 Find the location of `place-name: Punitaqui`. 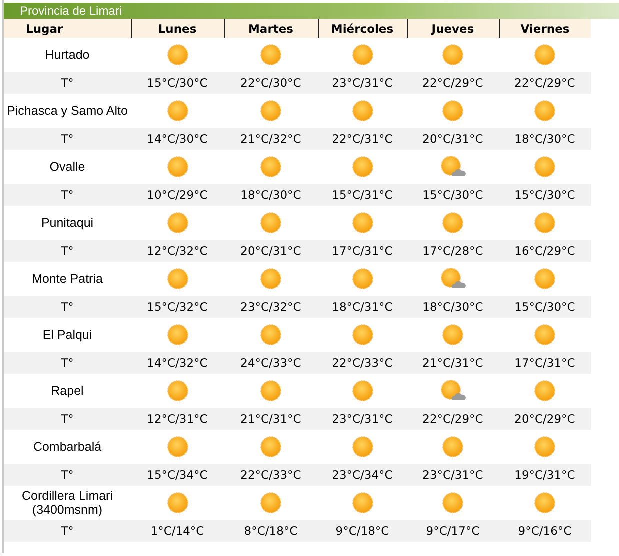

place-name: Punitaqui is located at coordinates (67, 223).